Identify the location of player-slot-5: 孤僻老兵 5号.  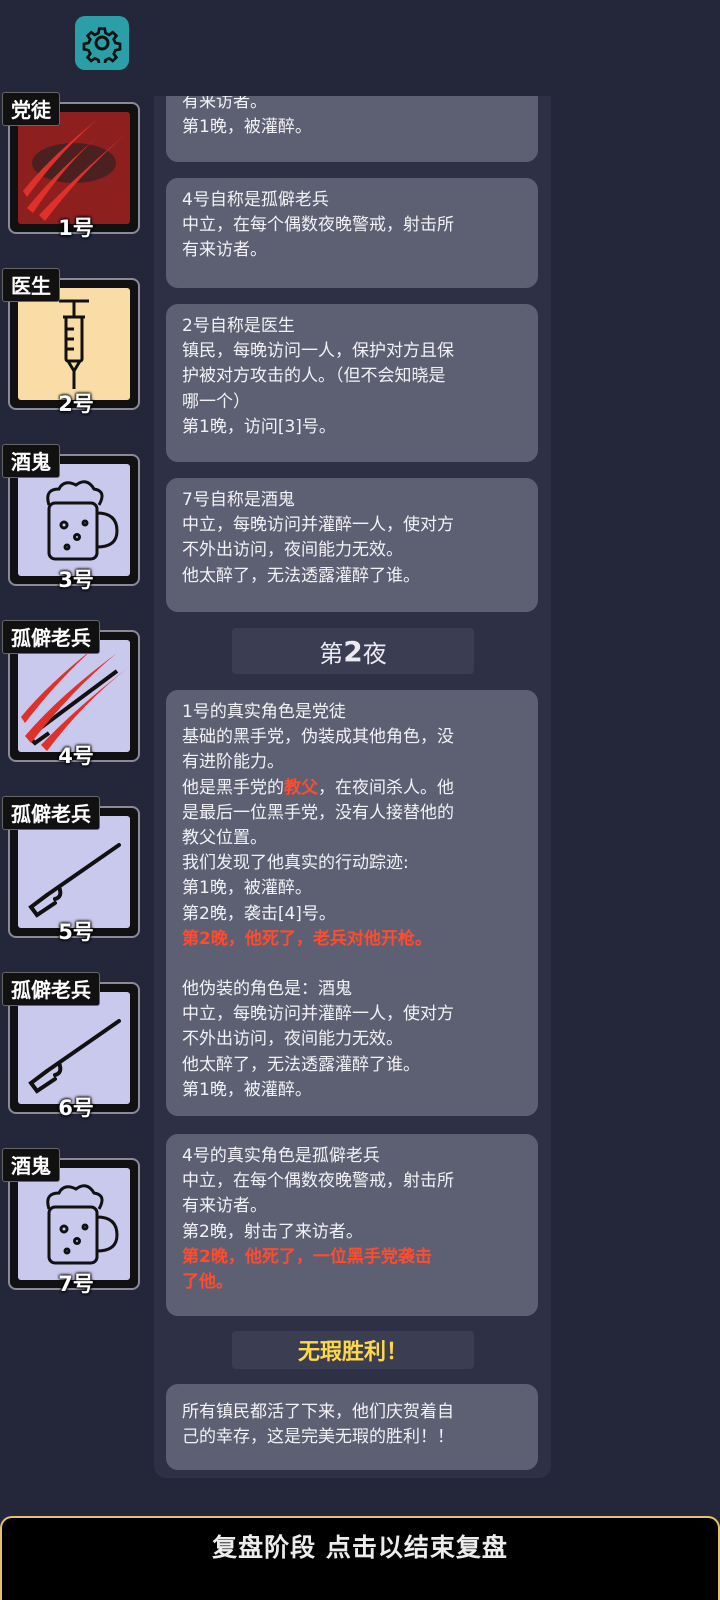
(74, 870).